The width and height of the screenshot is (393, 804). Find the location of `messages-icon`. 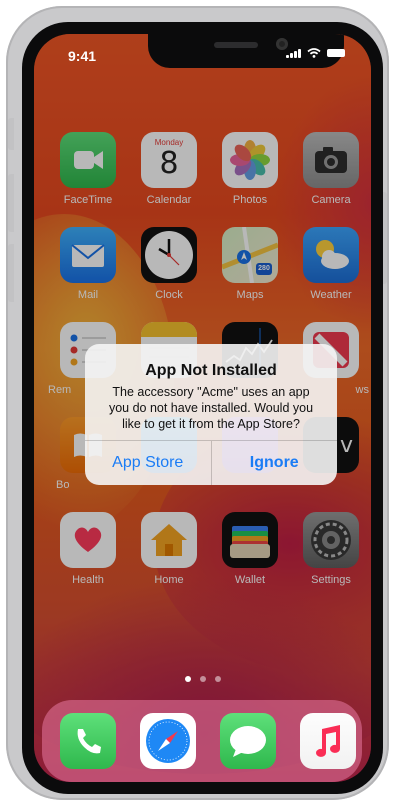

messages-icon is located at coordinates (248, 741).